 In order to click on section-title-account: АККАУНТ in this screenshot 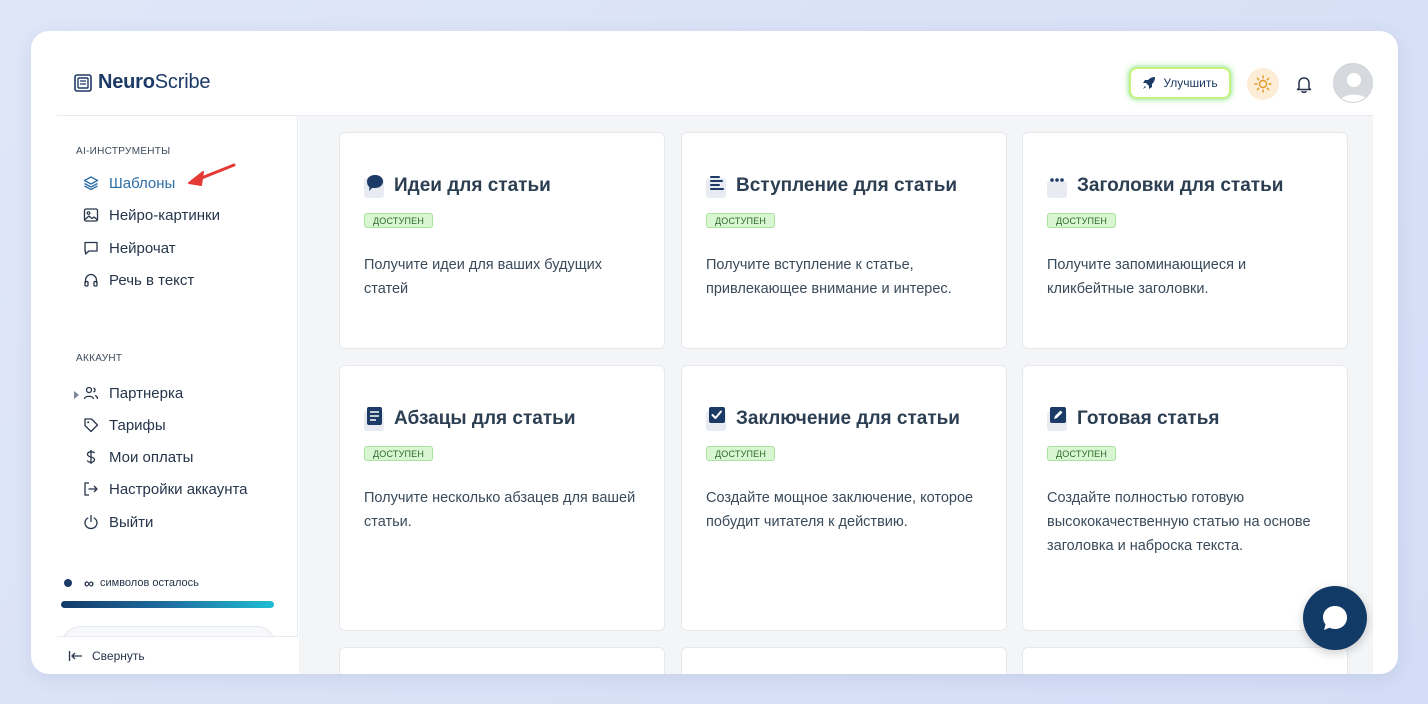, I will do `click(99, 358)`.